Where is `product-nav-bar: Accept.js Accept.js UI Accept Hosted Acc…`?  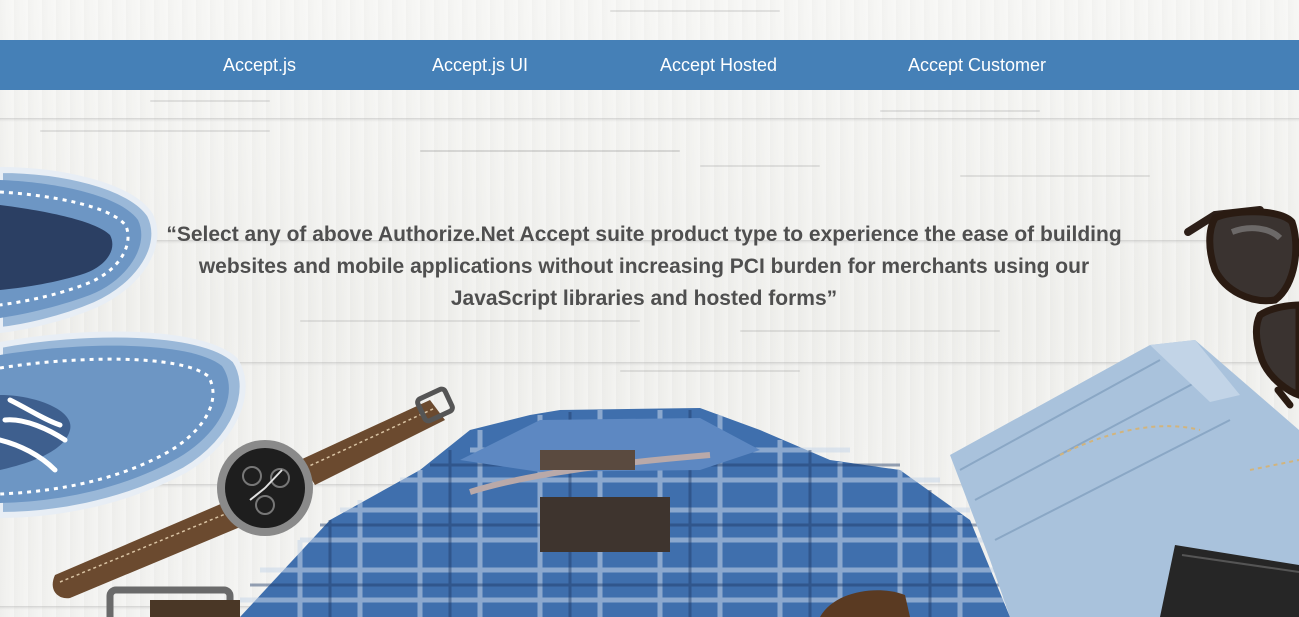
product-nav-bar: Accept.js Accept.js UI Accept Hosted Acc… is located at coordinates (649, 65).